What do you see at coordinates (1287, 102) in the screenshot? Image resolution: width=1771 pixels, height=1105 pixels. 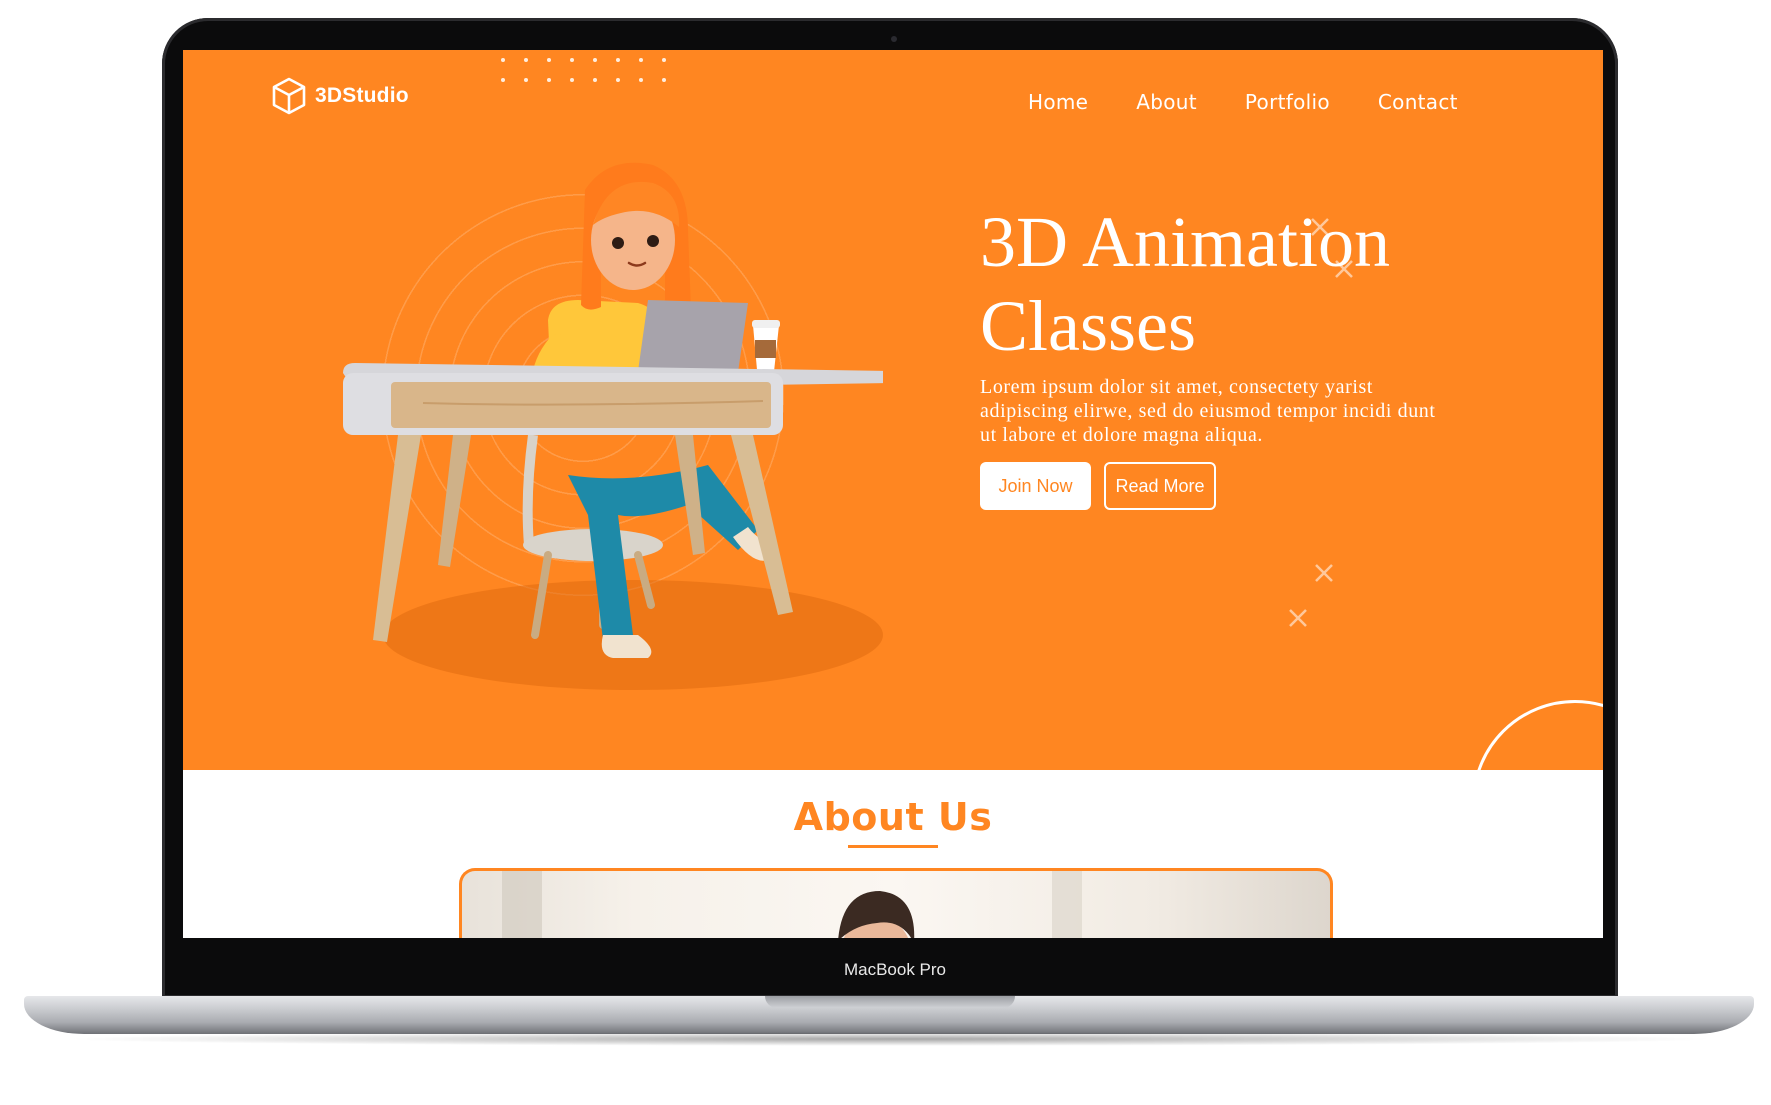 I see `nav-portfolio: Portfolio` at bounding box center [1287, 102].